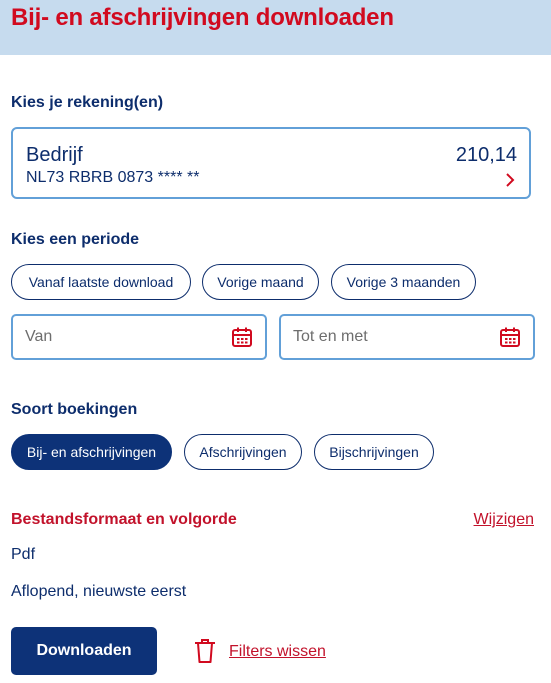  What do you see at coordinates (115, 337) in the screenshot?
I see `date-from-input` at bounding box center [115, 337].